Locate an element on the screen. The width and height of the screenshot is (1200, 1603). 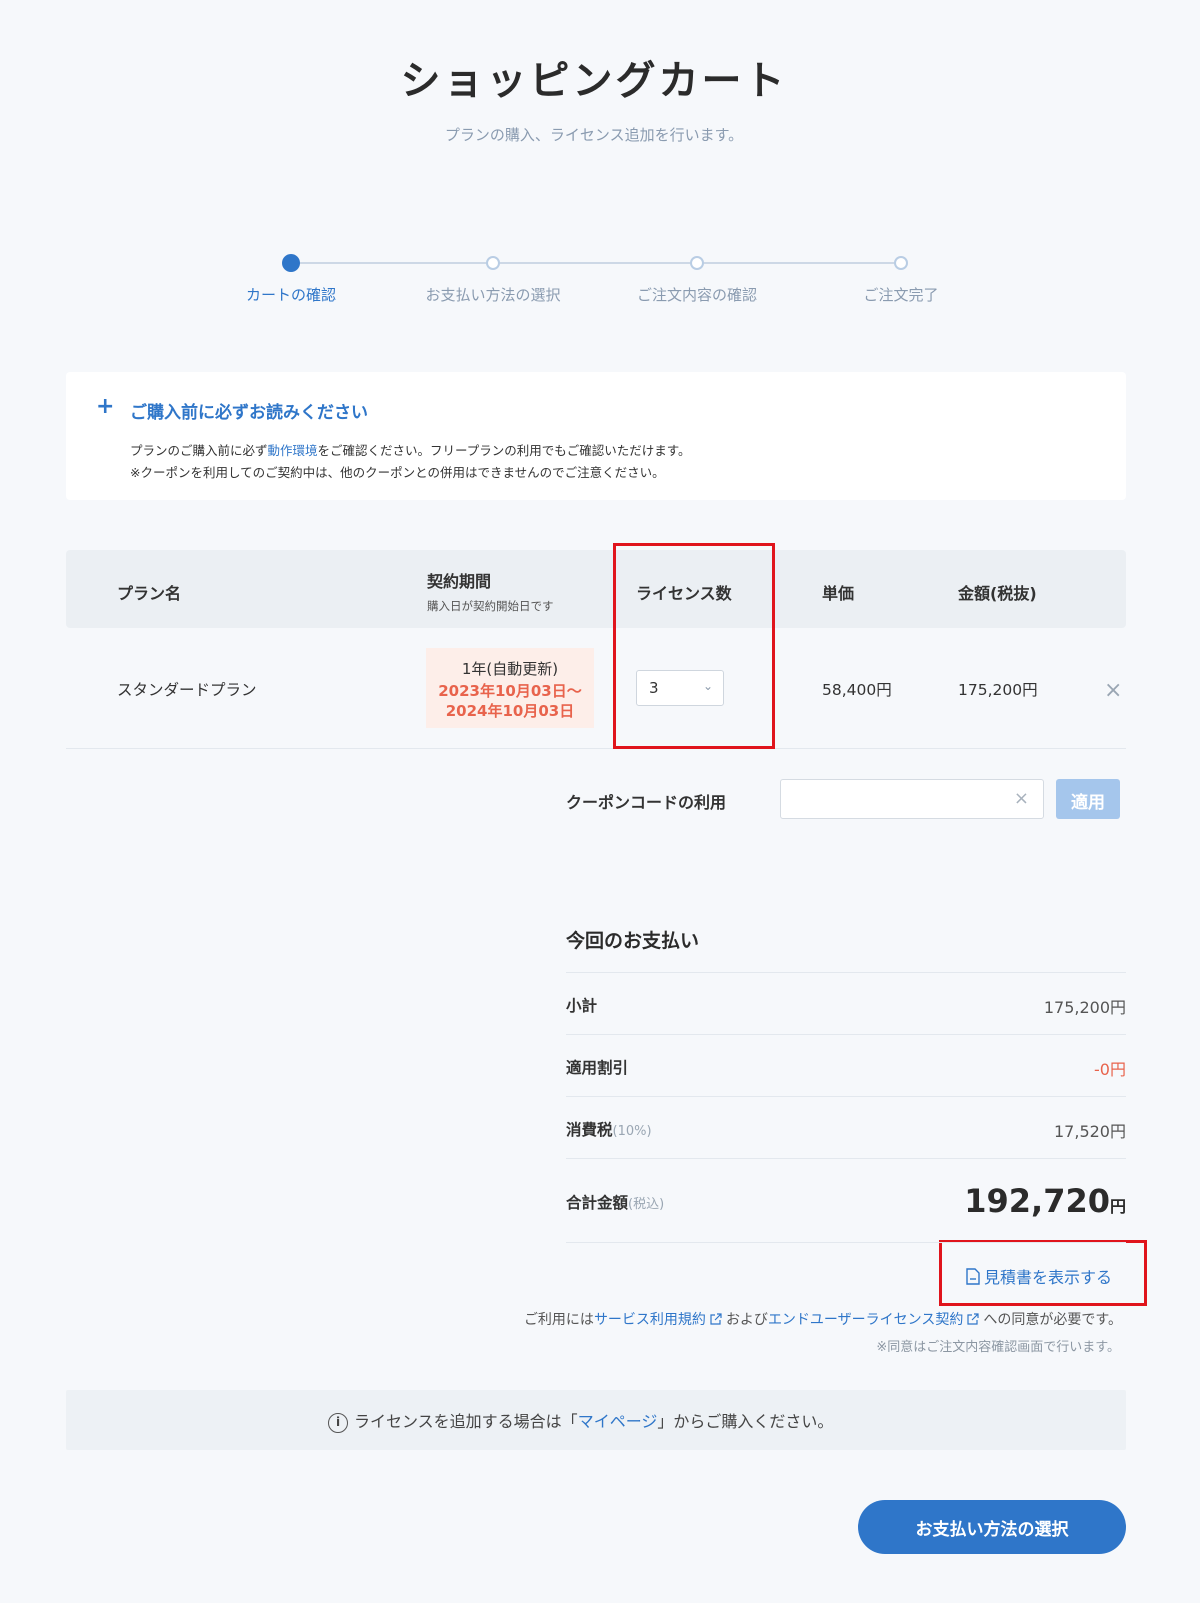
total-amount: 192,720 is located at coordinates (1037, 1201).